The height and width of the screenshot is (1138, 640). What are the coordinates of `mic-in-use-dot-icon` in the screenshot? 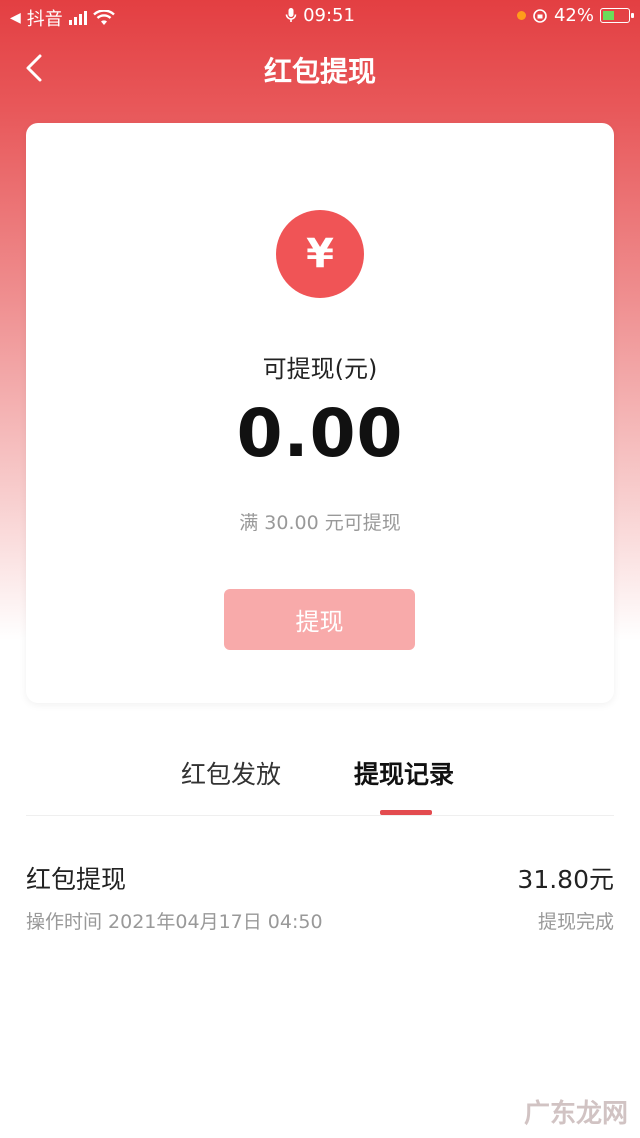 It's located at (521, 15).